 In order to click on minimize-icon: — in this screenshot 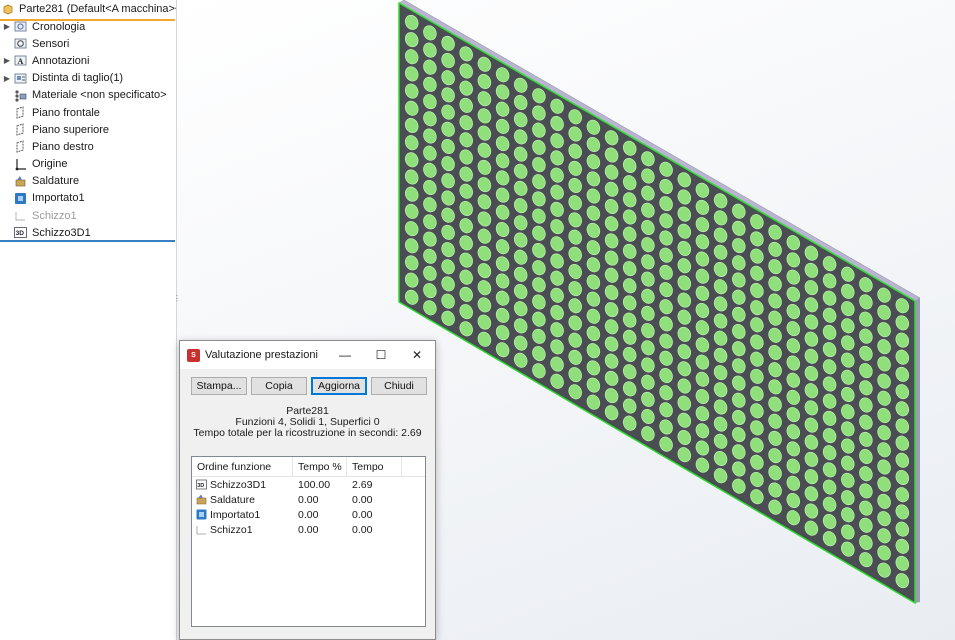, I will do `click(345, 355)`.